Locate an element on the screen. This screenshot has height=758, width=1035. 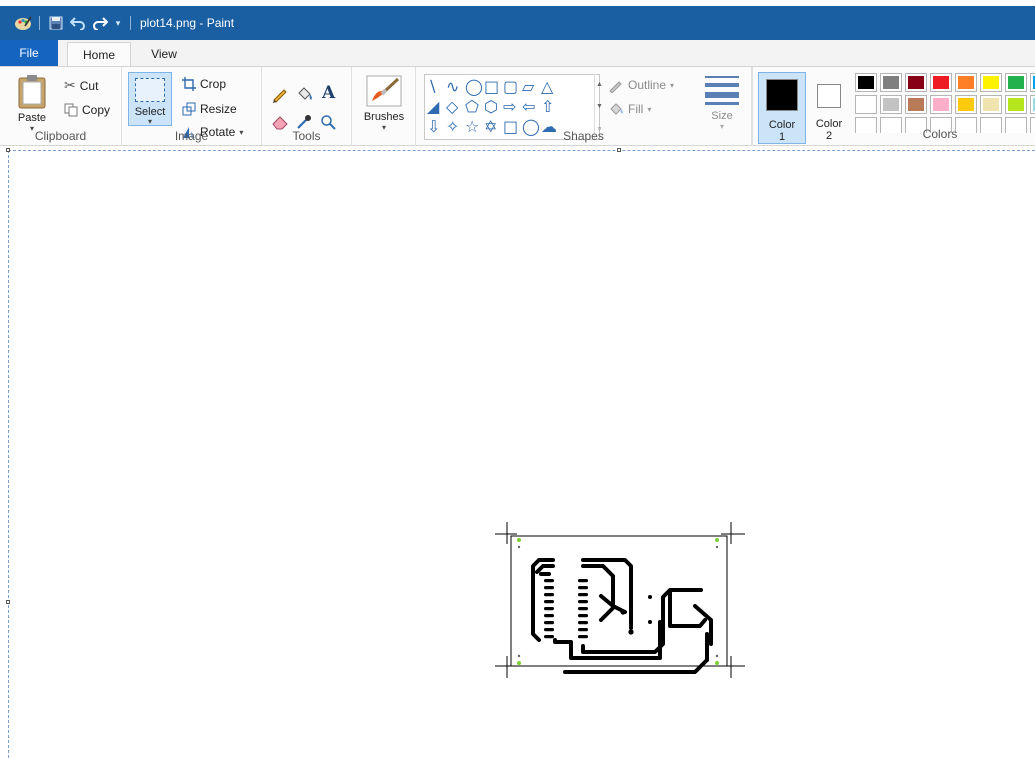
canvas-resize-handle-left is located at coordinates (8, 602).